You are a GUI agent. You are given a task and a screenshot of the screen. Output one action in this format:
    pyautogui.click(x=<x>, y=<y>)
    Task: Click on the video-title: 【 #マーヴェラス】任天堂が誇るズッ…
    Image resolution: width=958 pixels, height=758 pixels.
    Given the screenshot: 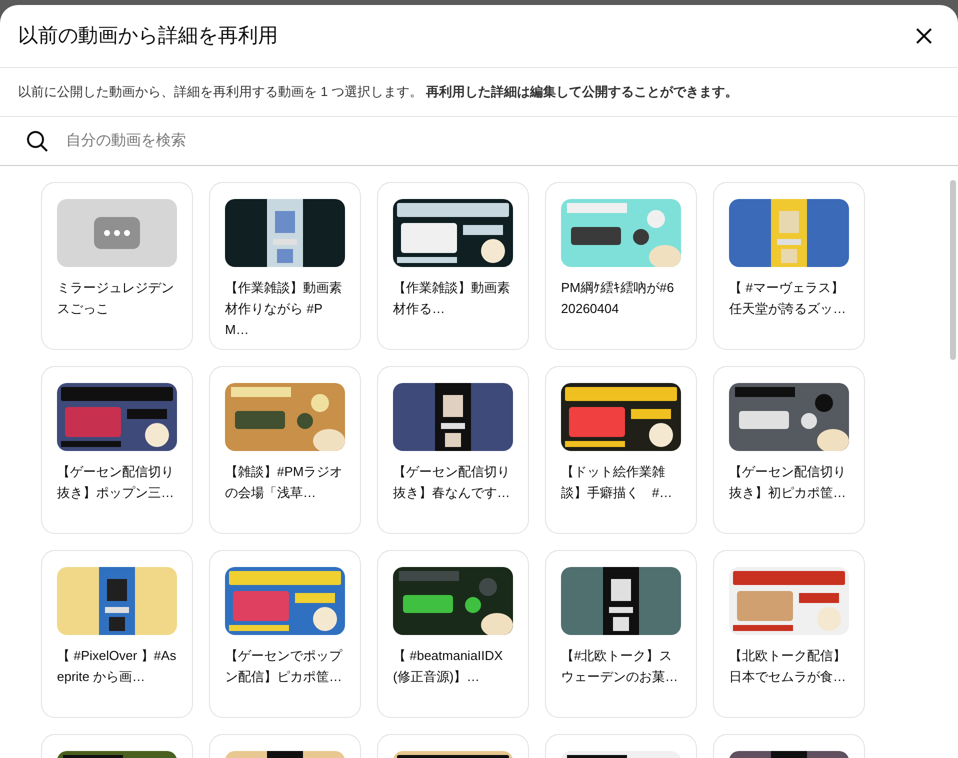 What is the action you would take?
    pyautogui.click(x=788, y=298)
    